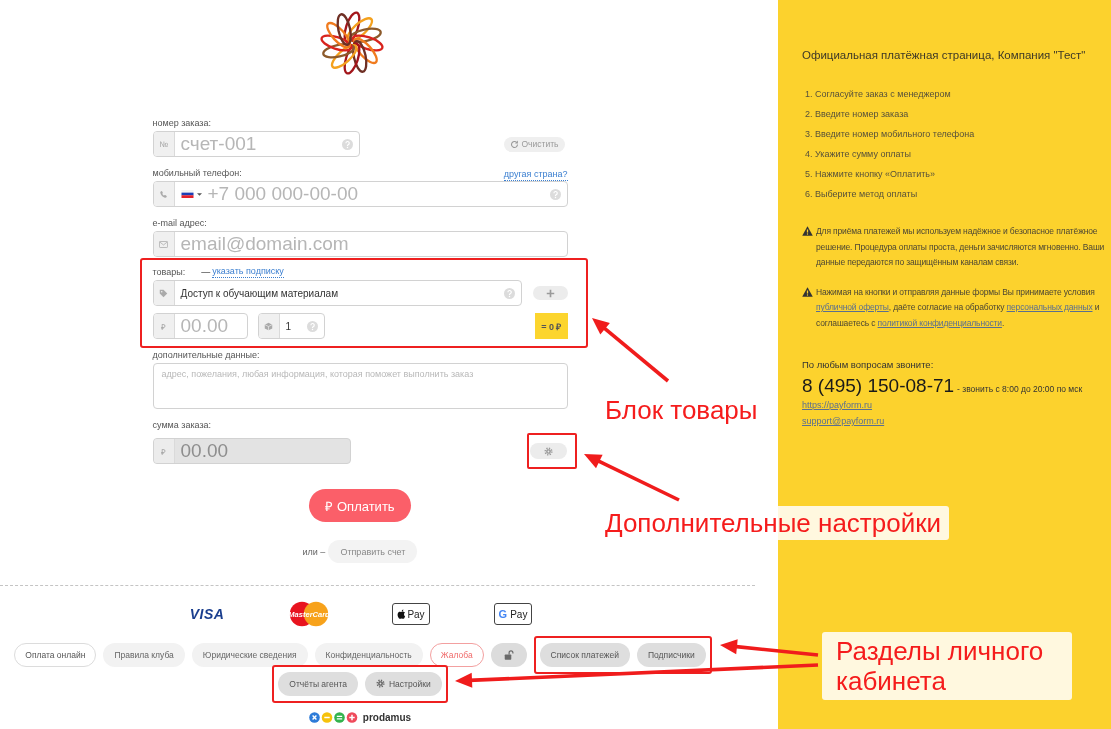  I want to click on cube-icon, so click(268, 326).